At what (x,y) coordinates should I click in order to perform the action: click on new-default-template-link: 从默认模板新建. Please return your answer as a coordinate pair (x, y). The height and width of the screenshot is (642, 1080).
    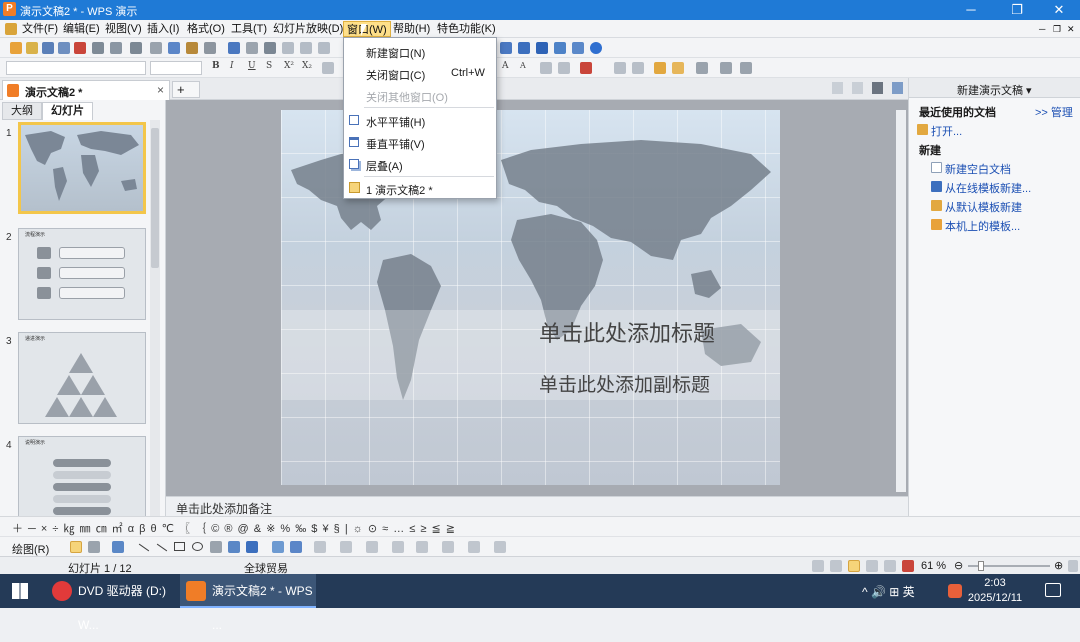
    Looking at the image, I should click on (976, 207).